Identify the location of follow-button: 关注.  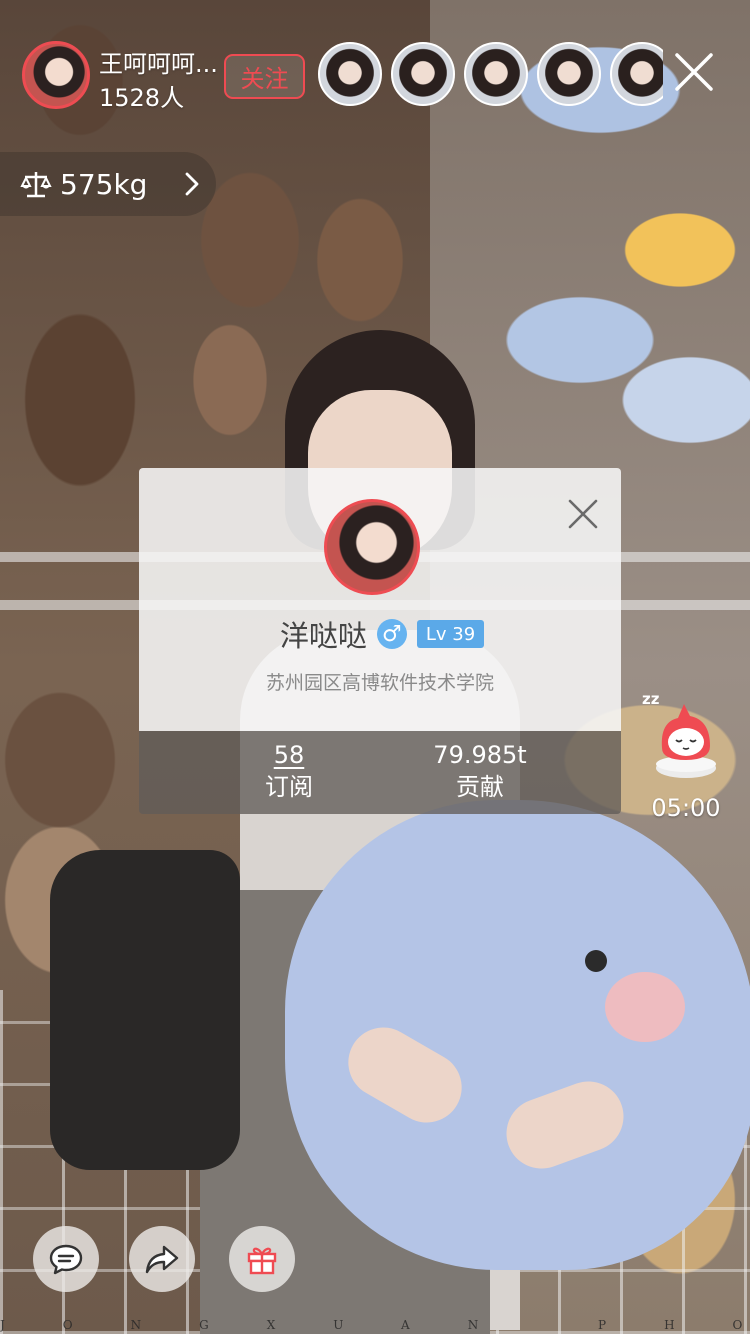
(264, 76).